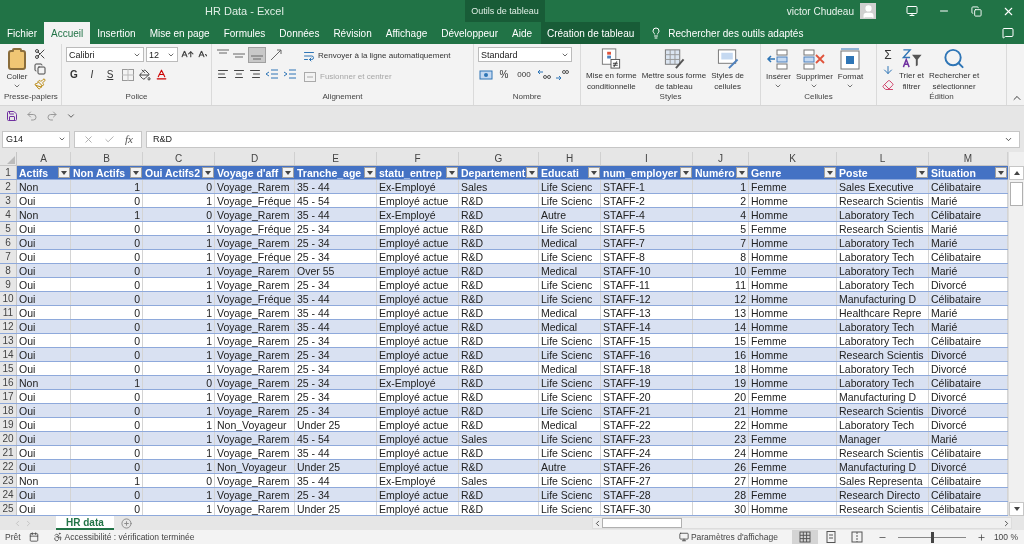 The height and width of the screenshot is (544, 1024). Describe the element at coordinates (591, 33) in the screenshot. I see `ribbon-tab: Création de tableau` at that location.